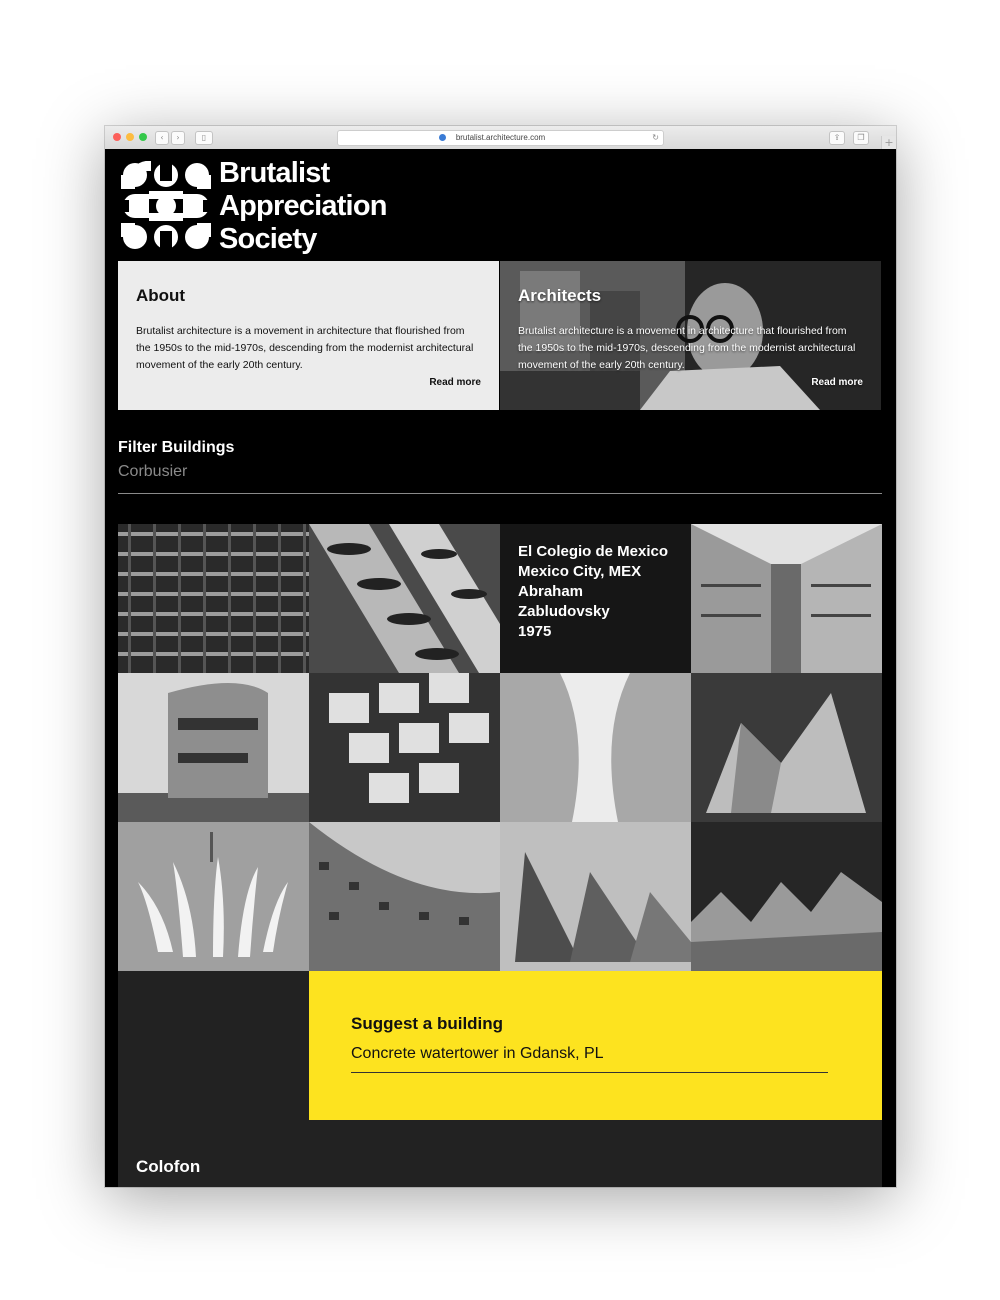 This screenshot has width=1000, height=1300. What do you see at coordinates (837, 382) in the screenshot?
I see `architects-read-more-link: Read more` at bounding box center [837, 382].